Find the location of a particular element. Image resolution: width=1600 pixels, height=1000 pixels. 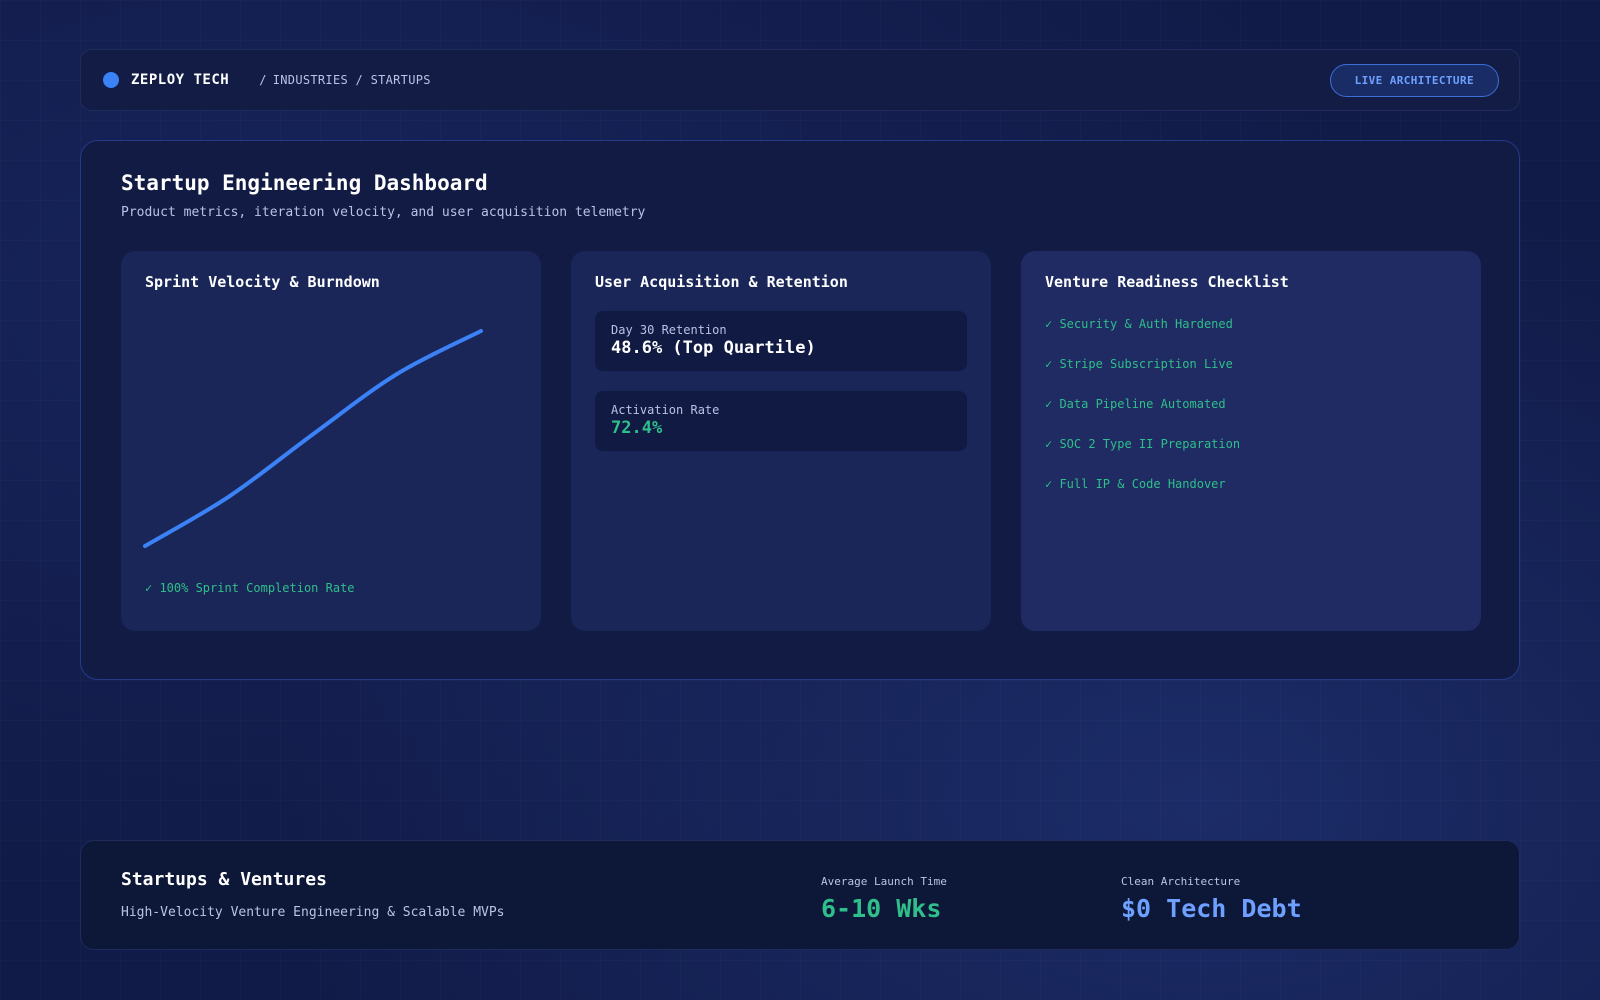

tech-debt-label: Clean Architecture is located at coordinates (1181, 881).